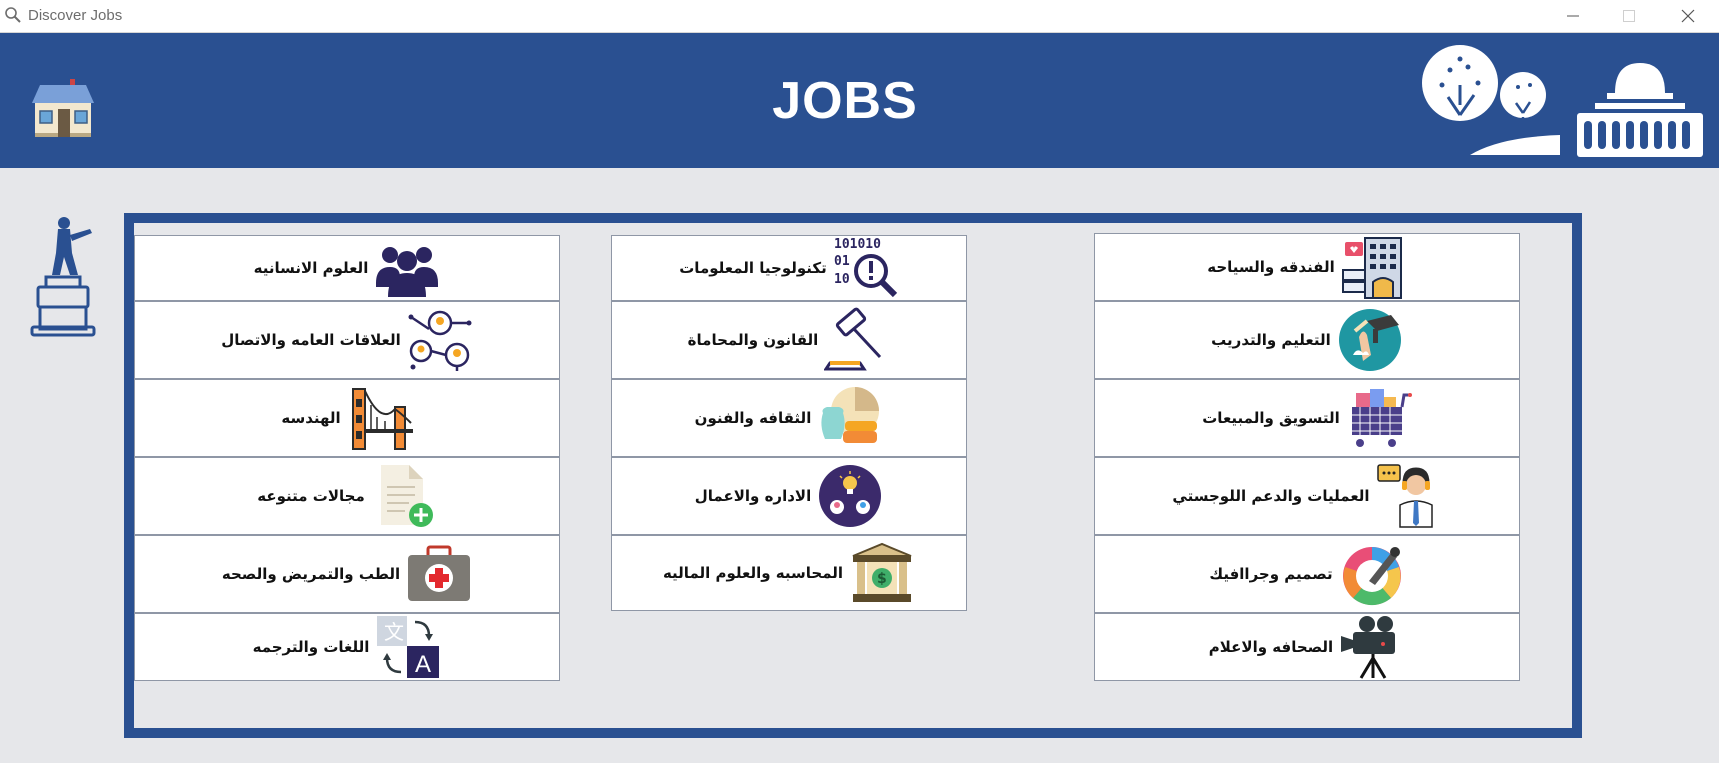 Image resolution: width=1719 pixels, height=763 pixels. What do you see at coordinates (382, 419) in the screenshot?
I see `bridge-icon` at bounding box center [382, 419].